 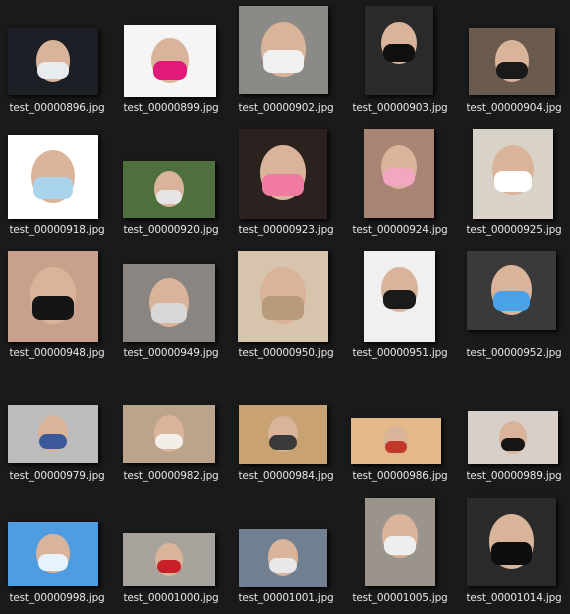 What do you see at coordinates (400, 476) in the screenshot?
I see `file-name-label: test_00000986.jpg` at bounding box center [400, 476].